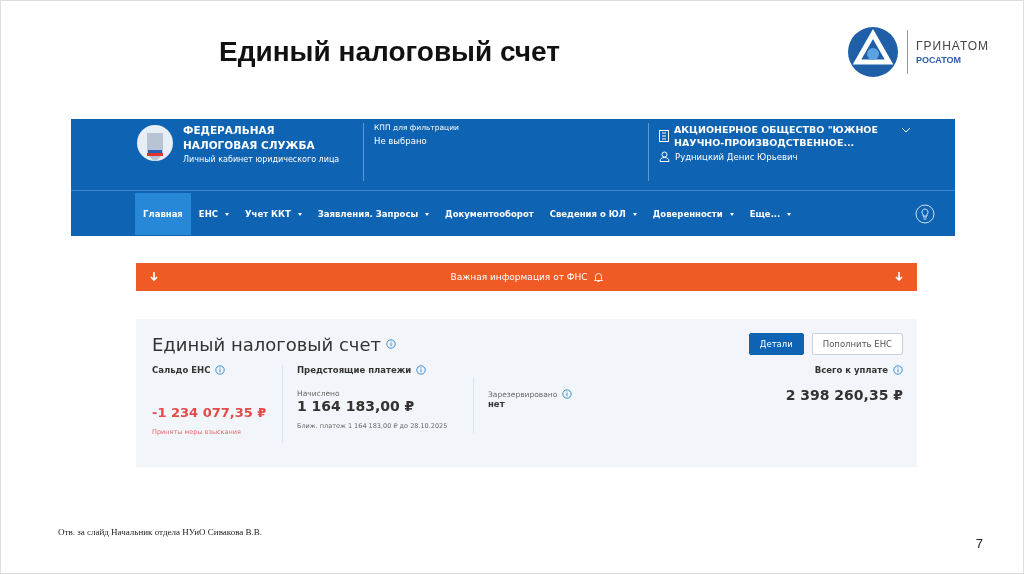 This screenshot has width=1024, height=574. What do you see at coordinates (979, 543) in the screenshot?
I see `page-number: 7` at bounding box center [979, 543].